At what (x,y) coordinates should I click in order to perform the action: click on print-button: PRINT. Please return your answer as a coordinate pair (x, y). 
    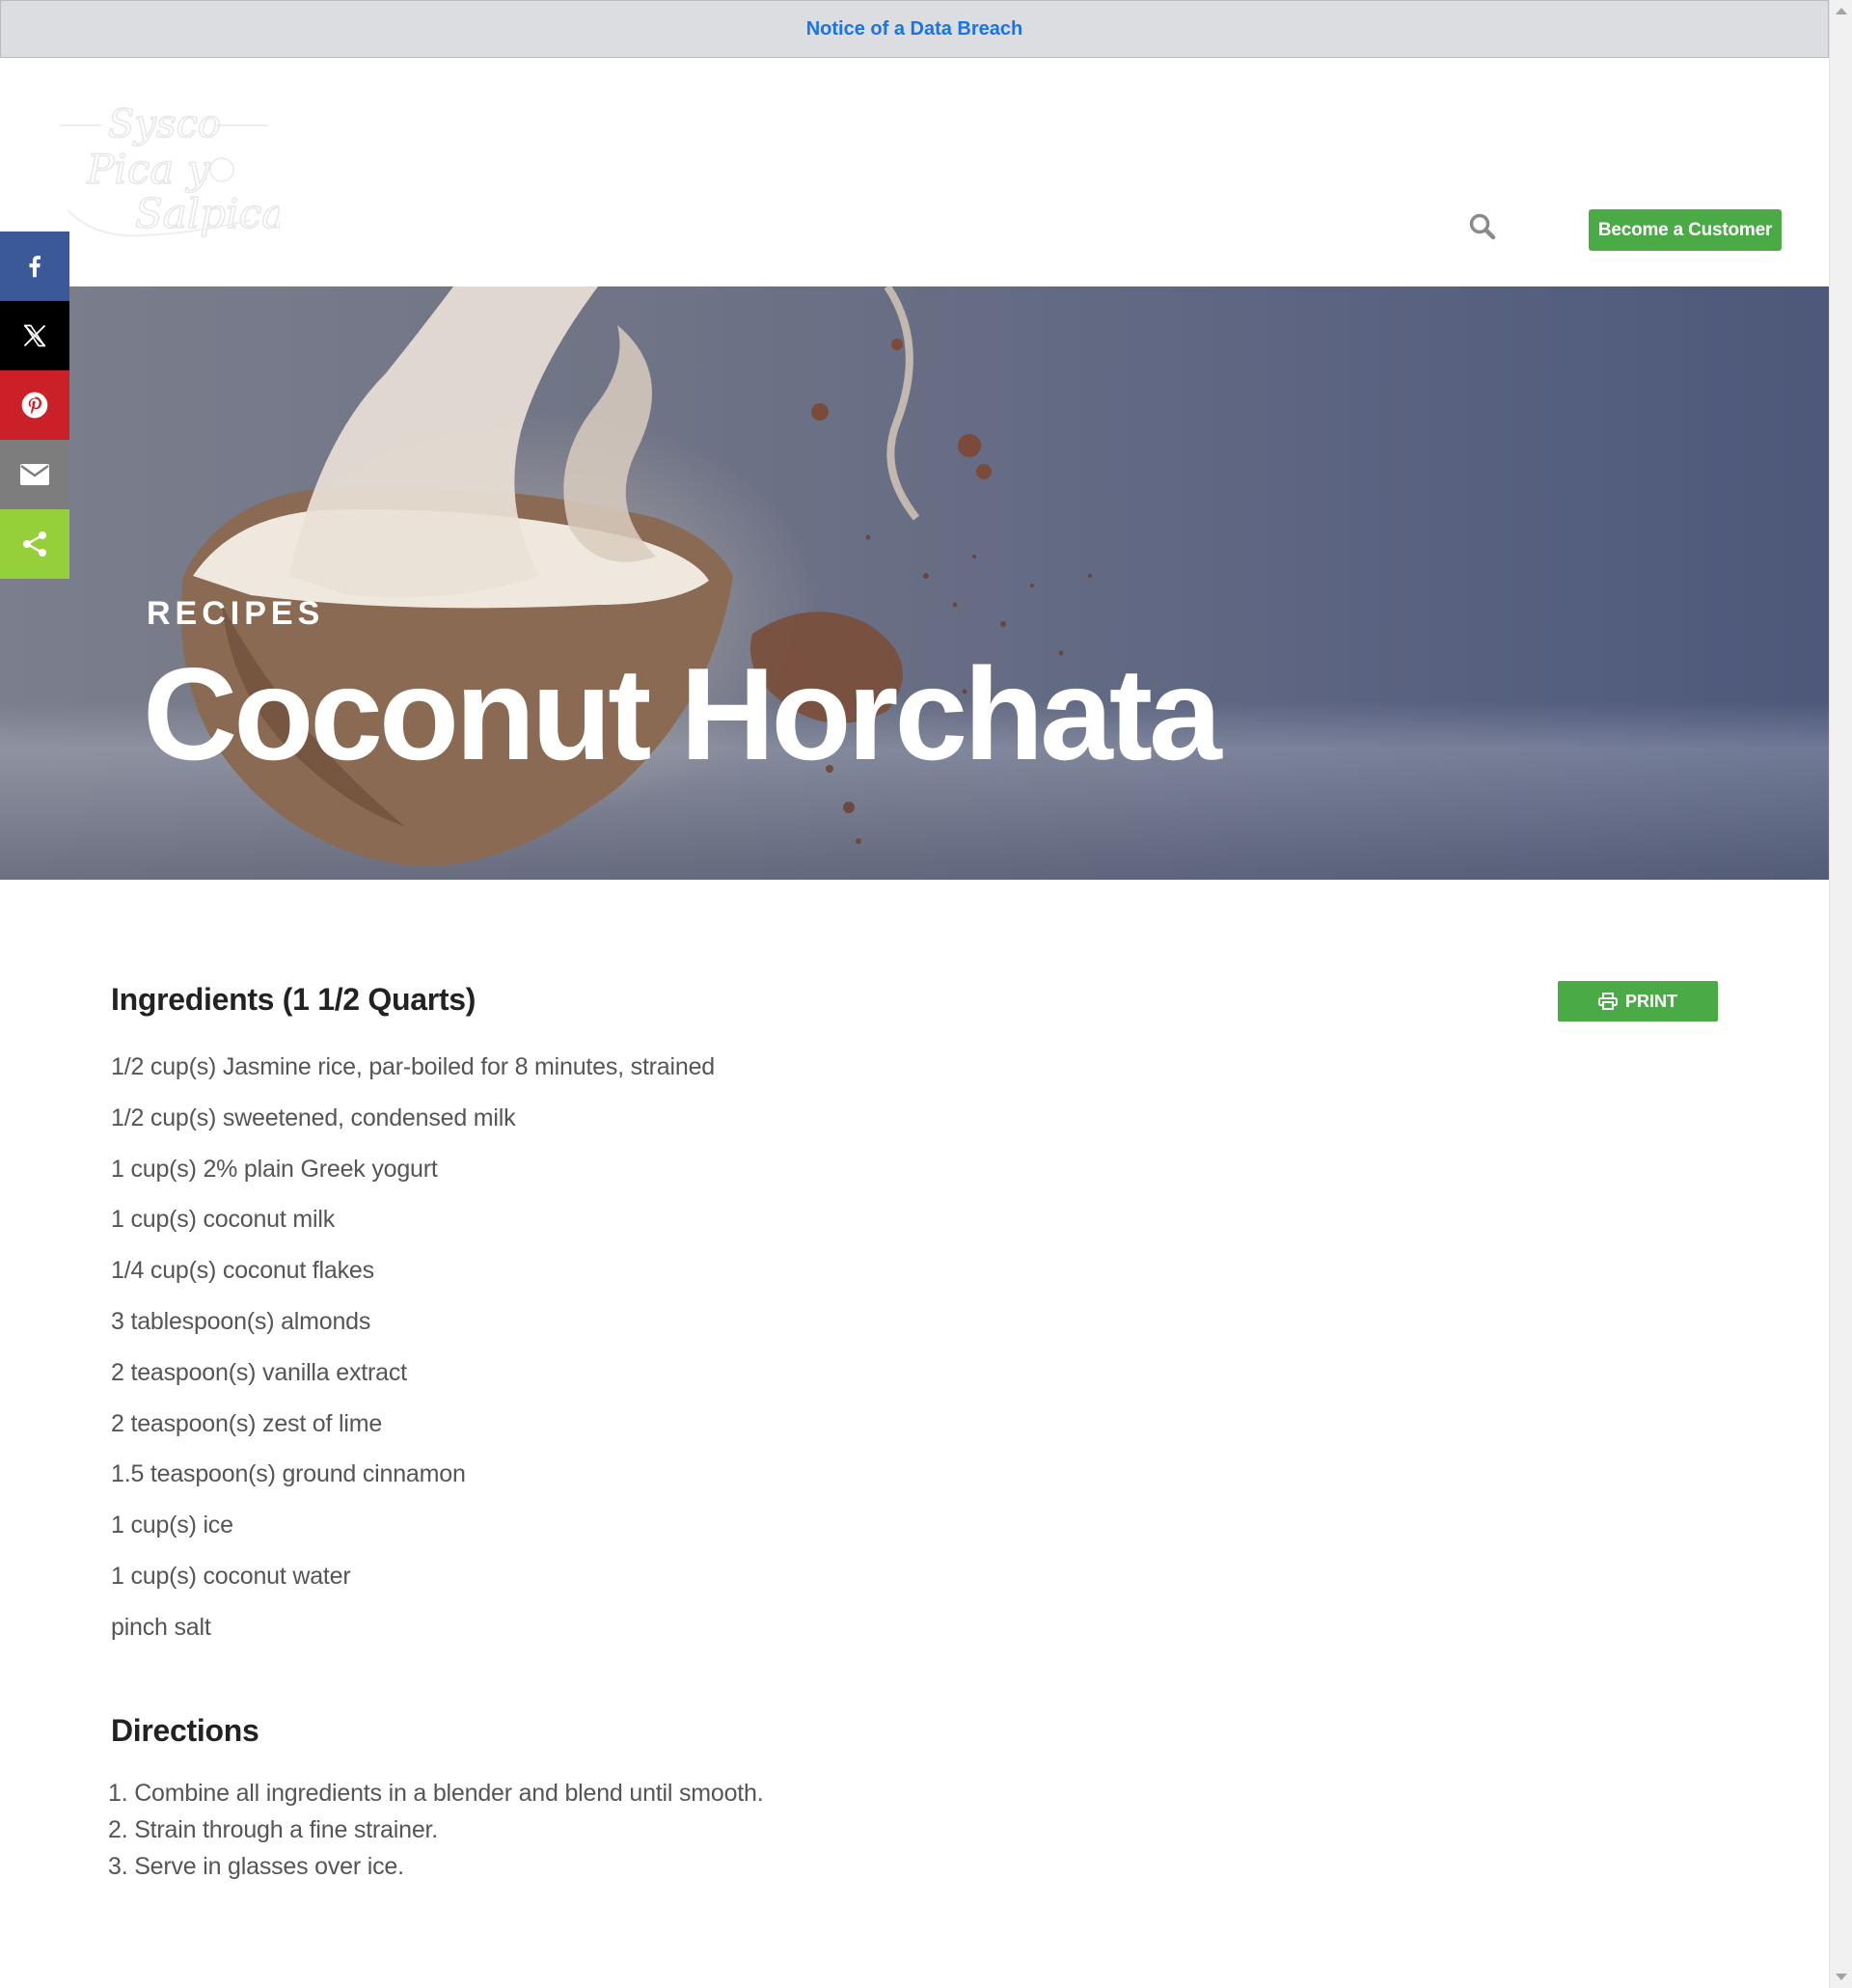
    Looking at the image, I should click on (1638, 1001).